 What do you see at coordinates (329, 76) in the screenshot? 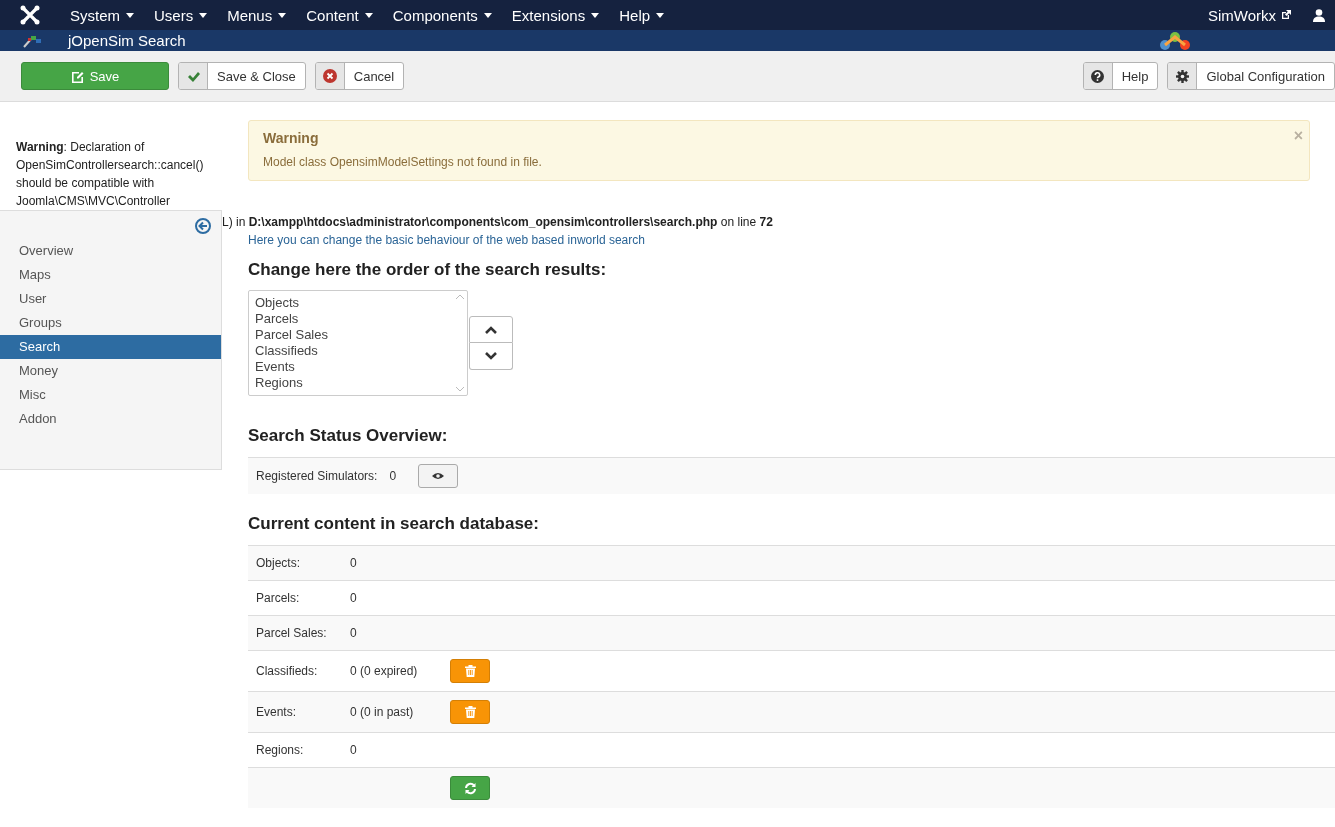
I see `close-circle-icon` at bounding box center [329, 76].